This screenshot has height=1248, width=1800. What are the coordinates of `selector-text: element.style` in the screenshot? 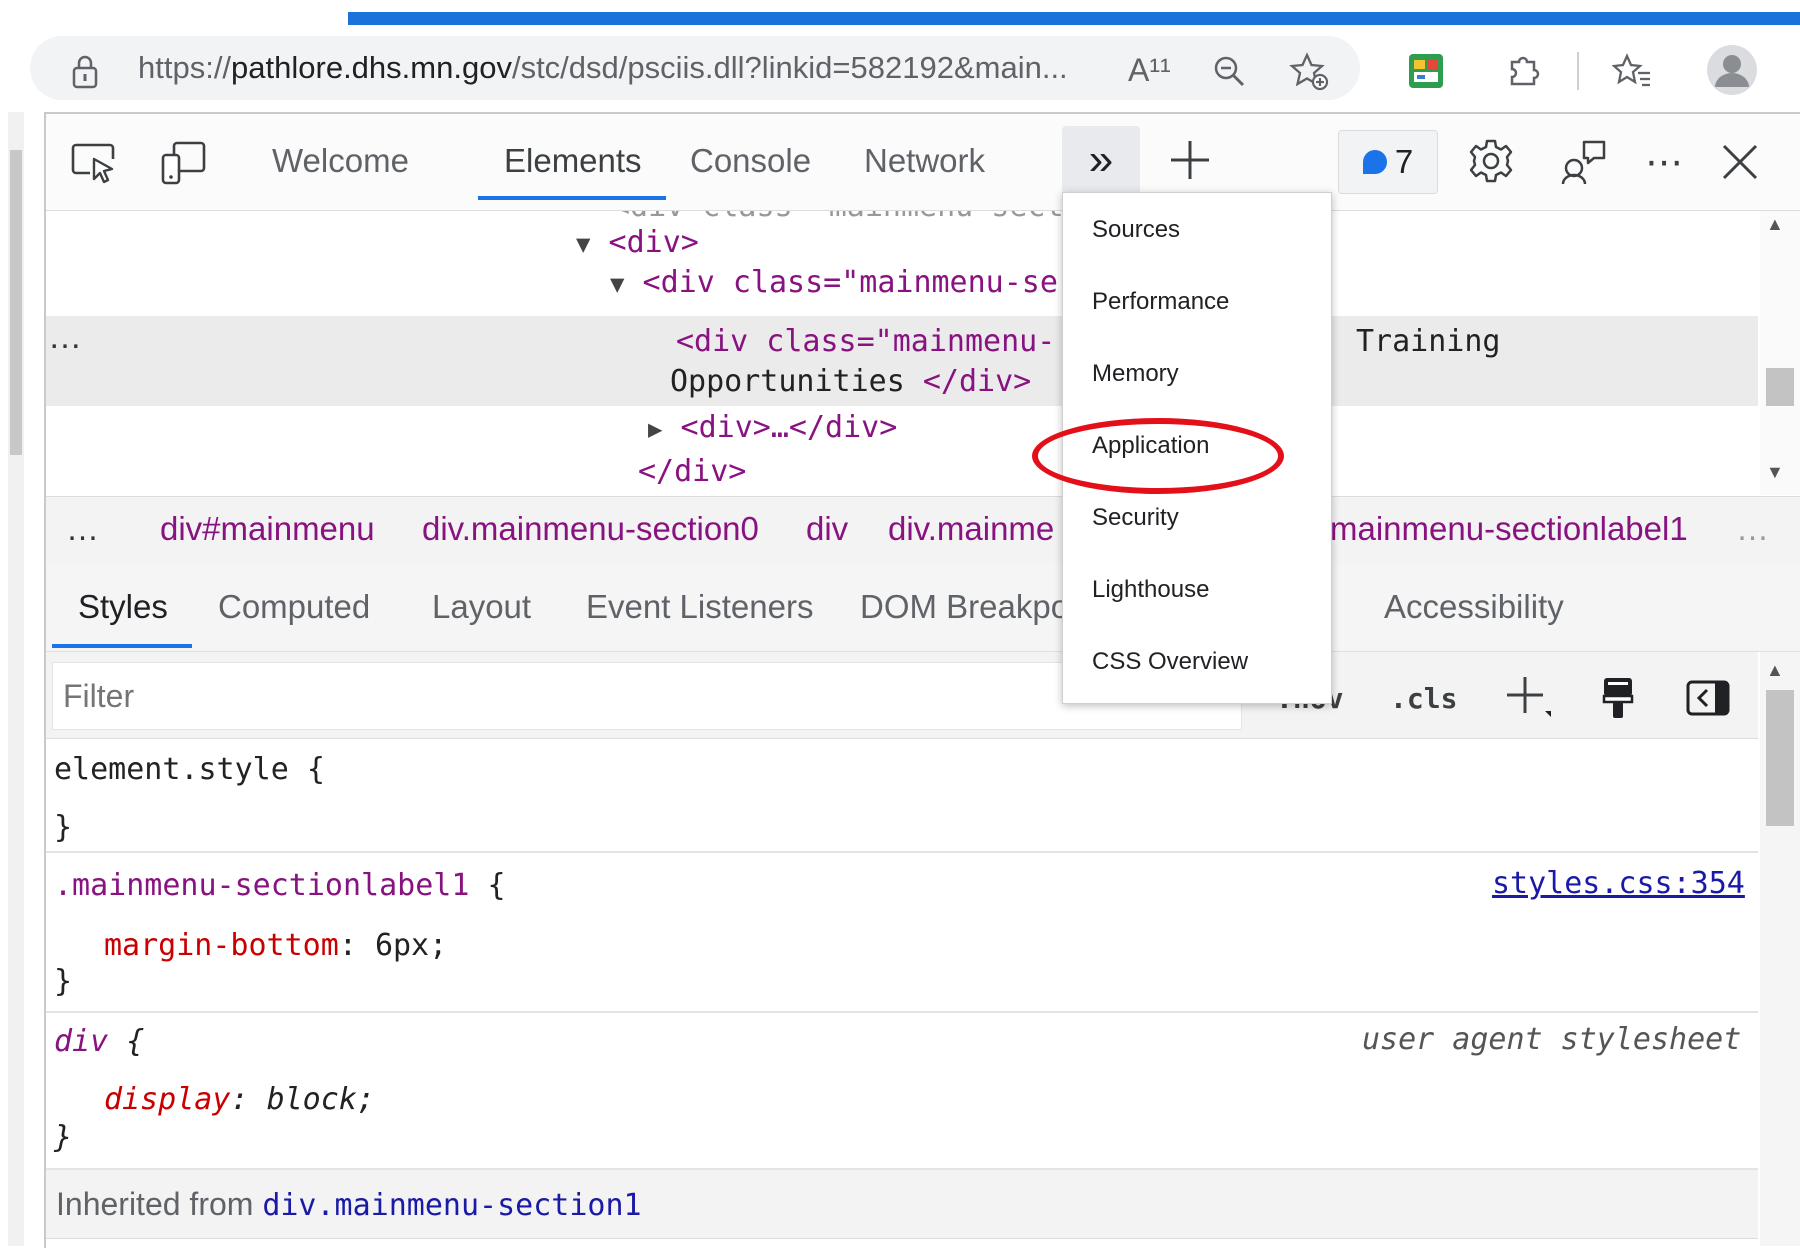 It's located at (171, 769).